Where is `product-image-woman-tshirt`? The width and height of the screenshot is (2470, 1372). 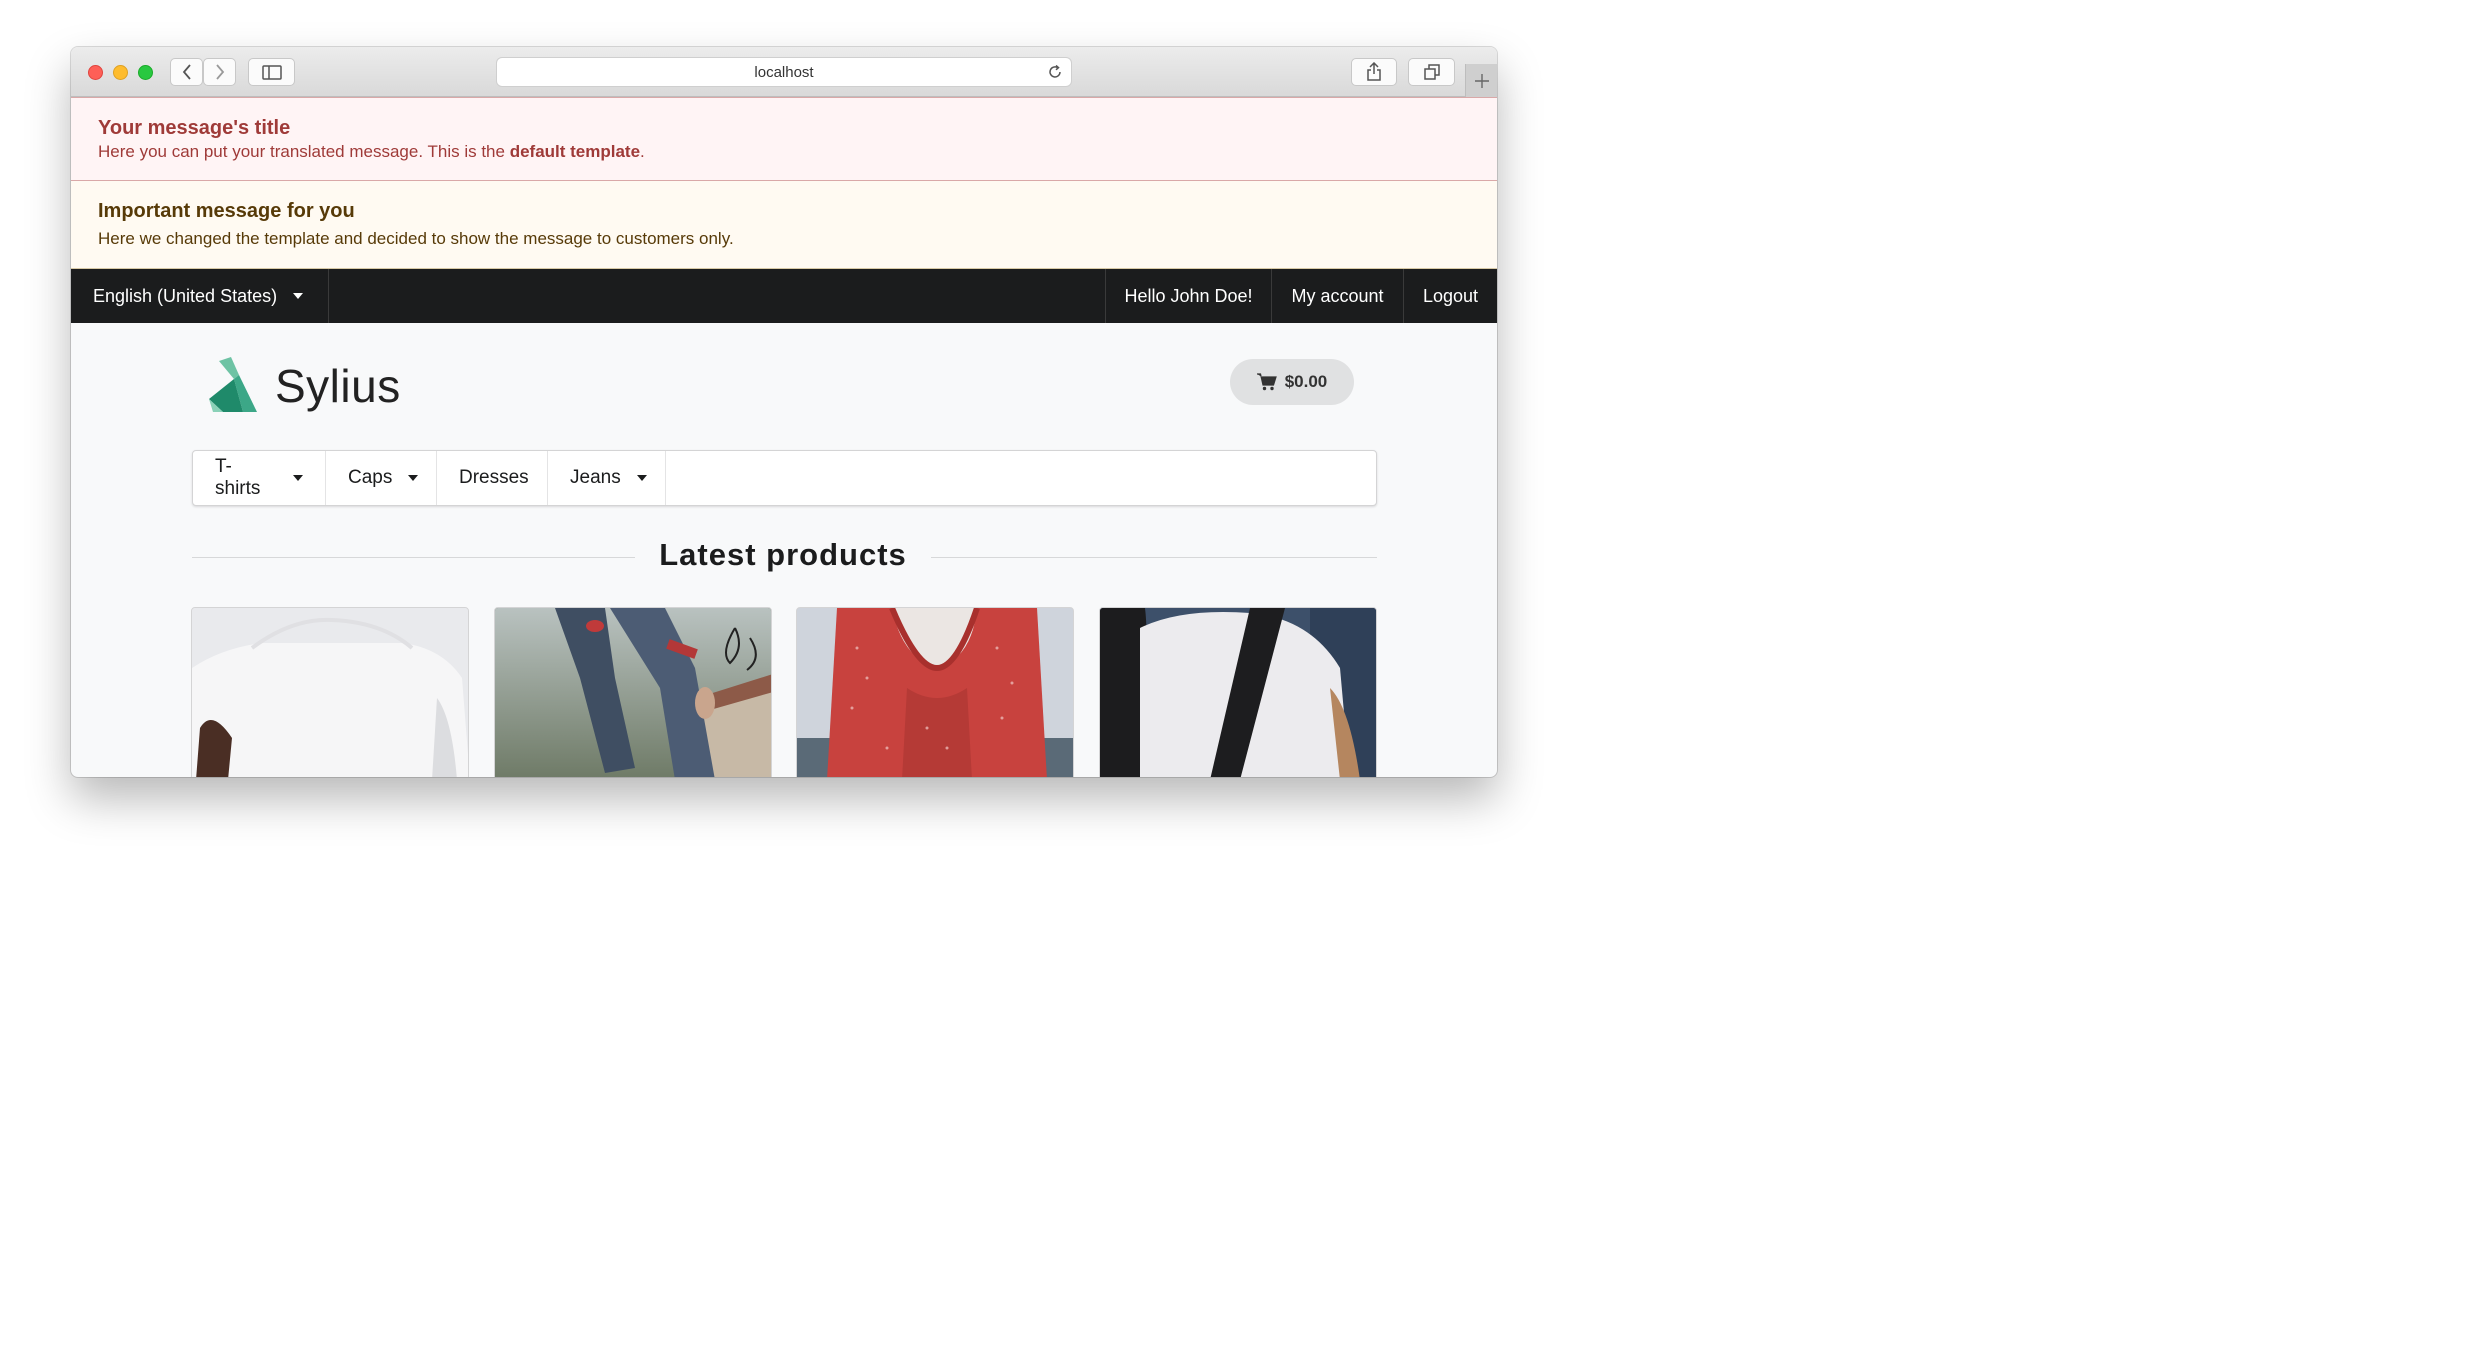
product-image-woman-tshirt is located at coordinates (1238, 692).